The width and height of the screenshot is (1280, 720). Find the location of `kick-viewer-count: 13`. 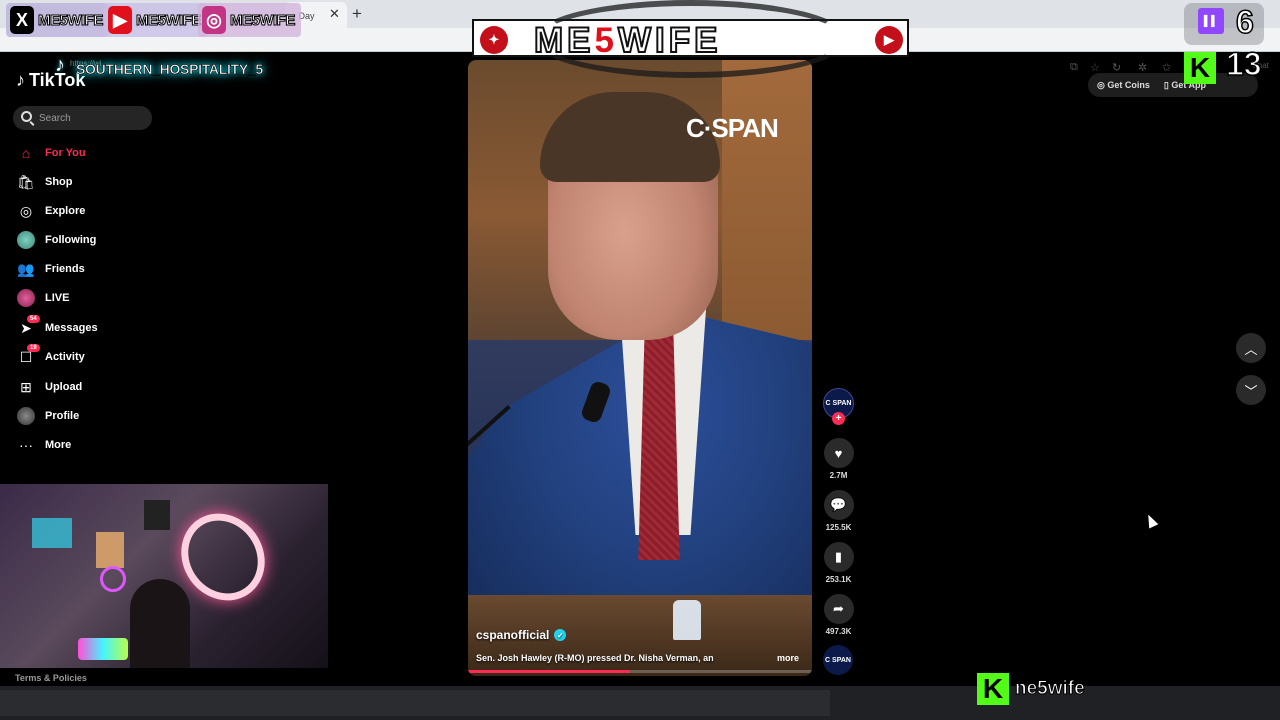

kick-viewer-count: 13 is located at coordinates (1243, 64).